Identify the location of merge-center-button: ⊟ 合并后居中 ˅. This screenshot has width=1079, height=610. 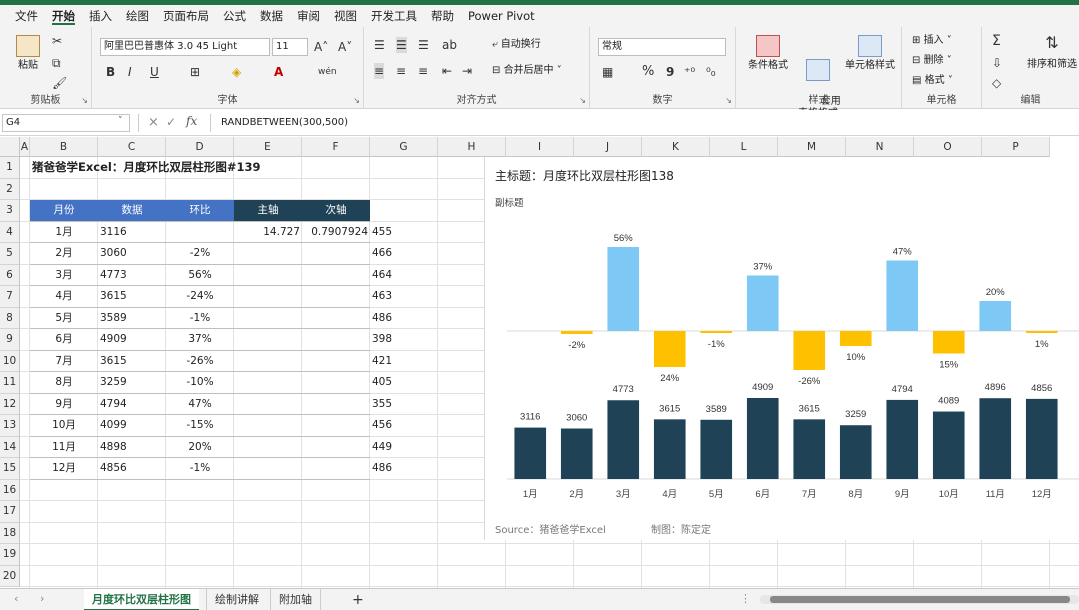
(527, 71).